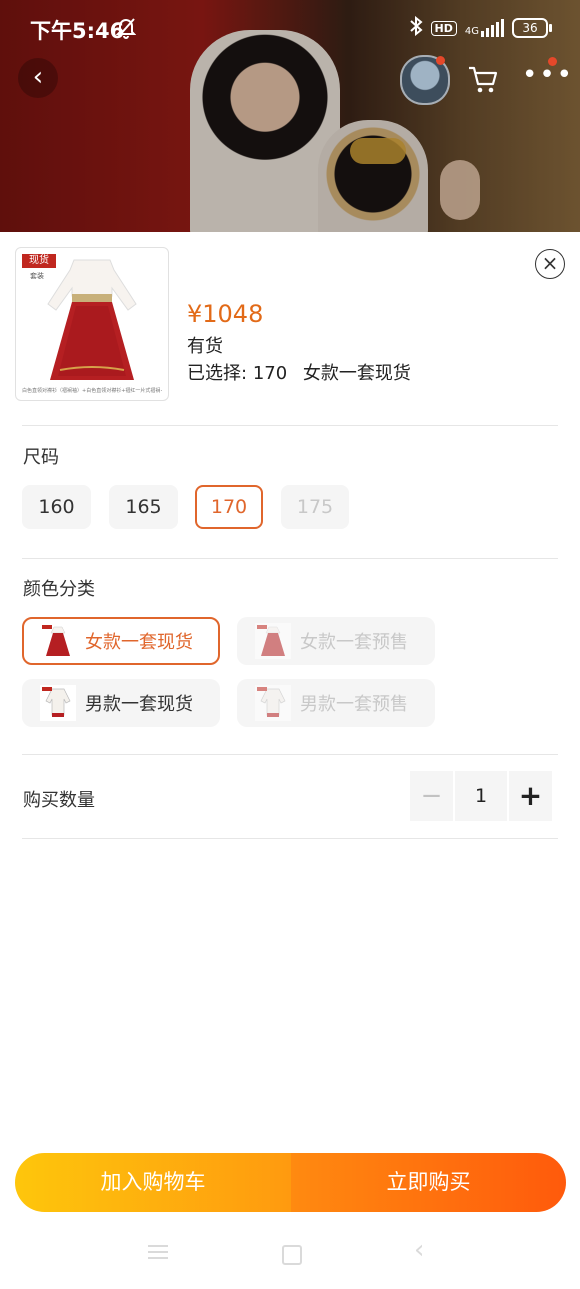  Describe the element at coordinates (92, 391) in the screenshot. I see `thumb-caption: 白色直领对襟衫（褶裥袖）+白色直领对襟衫+褶红一片式褶裥+白色吊带` at that location.